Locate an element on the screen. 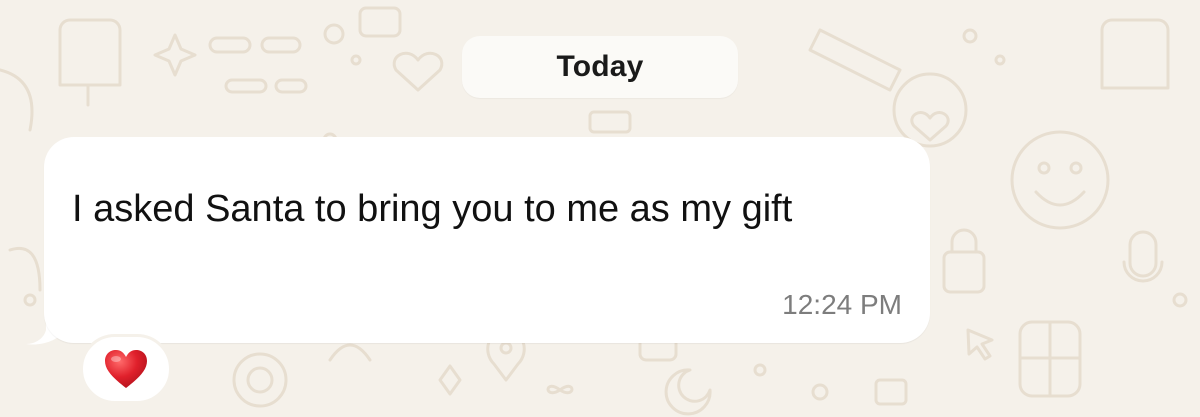 This screenshot has width=1200, height=417. message-reaction is located at coordinates (126, 369).